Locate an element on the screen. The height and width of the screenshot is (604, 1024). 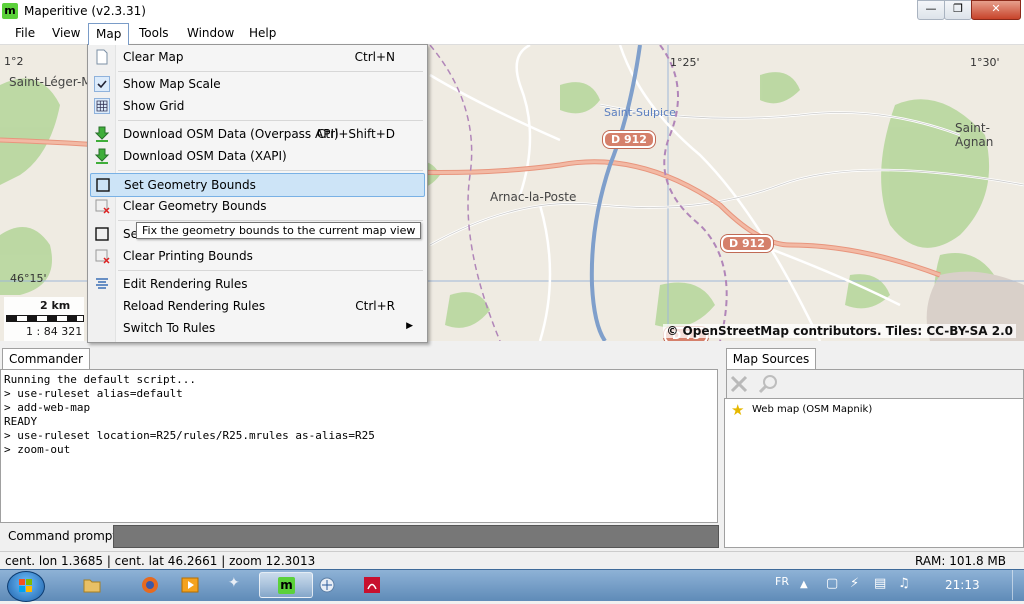
place-label: Saint-Sulpice is located at coordinates (640, 112).